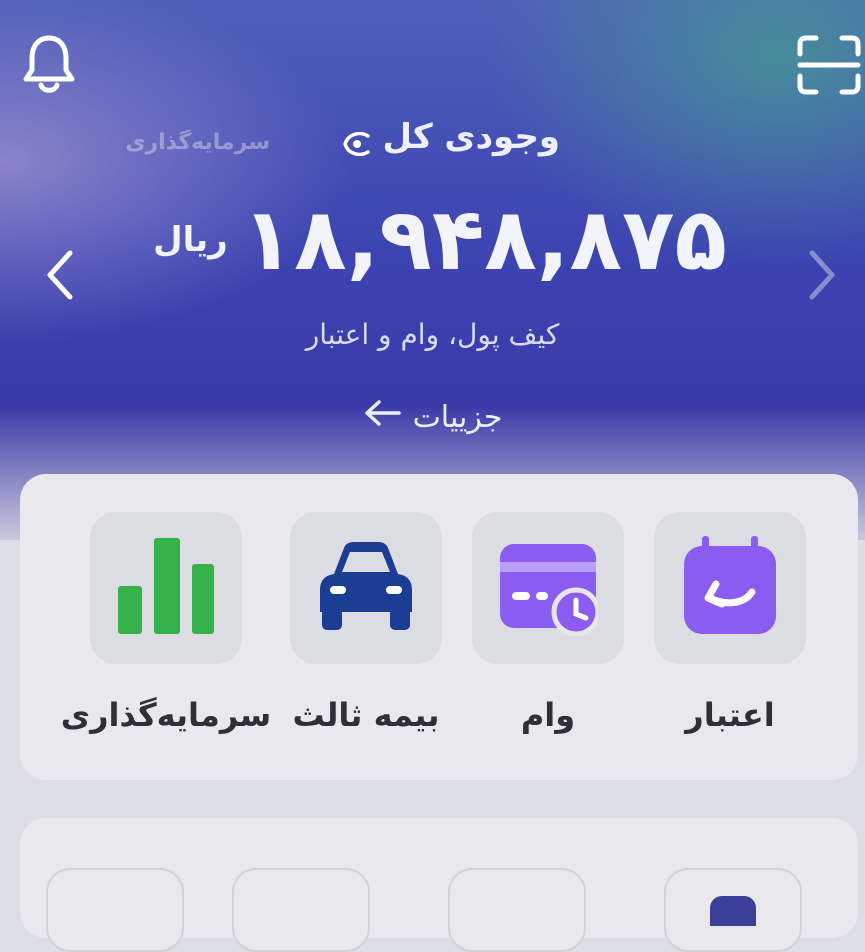 This screenshot has width=865, height=952. I want to click on service-insurance-button, so click(366, 588).